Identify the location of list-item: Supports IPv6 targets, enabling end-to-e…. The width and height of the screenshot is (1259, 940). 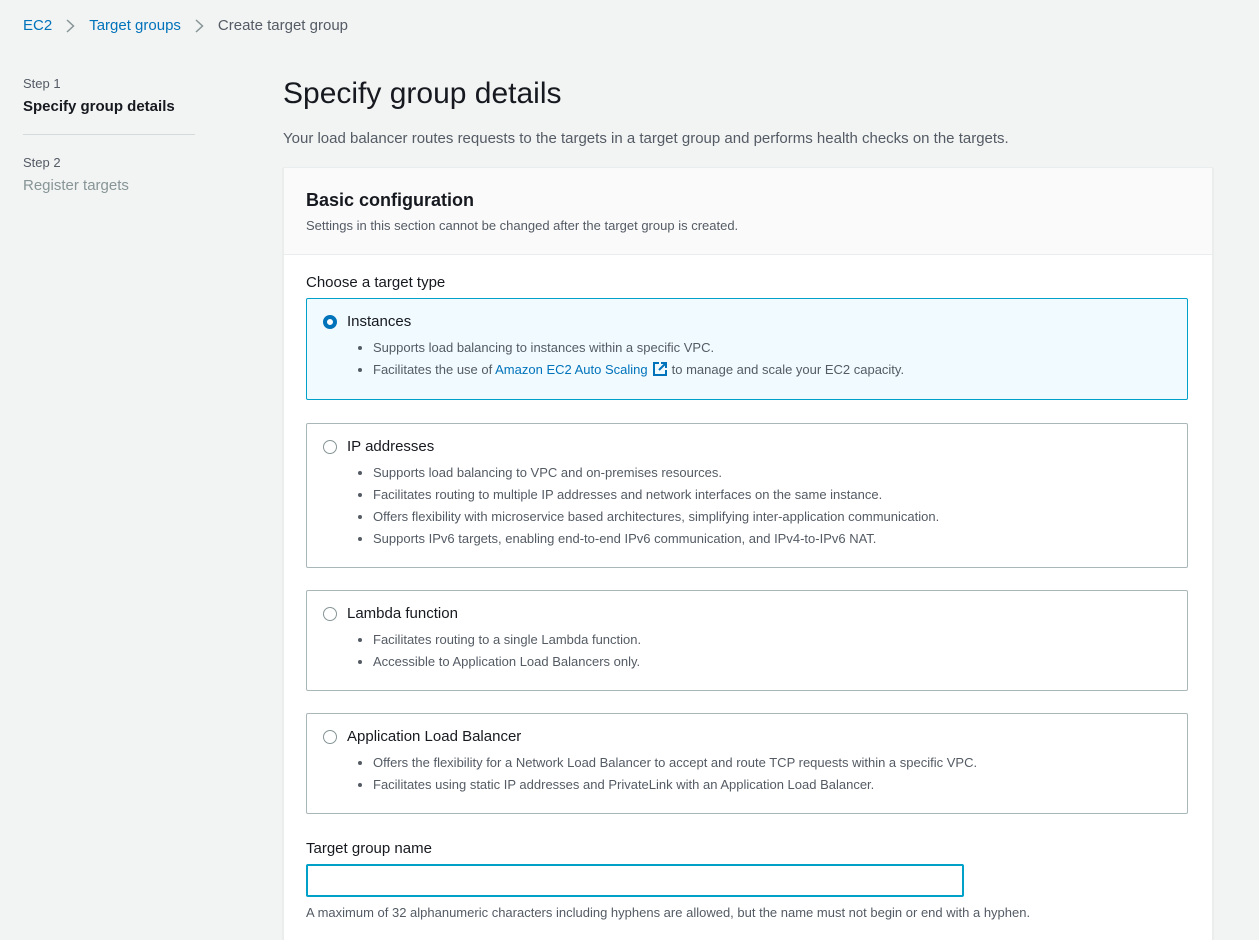
(647, 539).